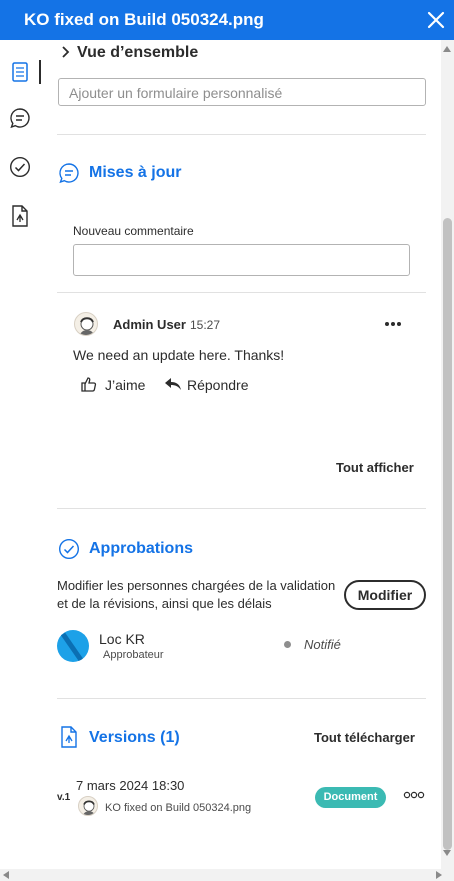 The width and height of the screenshot is (454, 881). Describe the element at coordinates (6, 875) in the screenshot. I see `scroll-left-icon` at that location.